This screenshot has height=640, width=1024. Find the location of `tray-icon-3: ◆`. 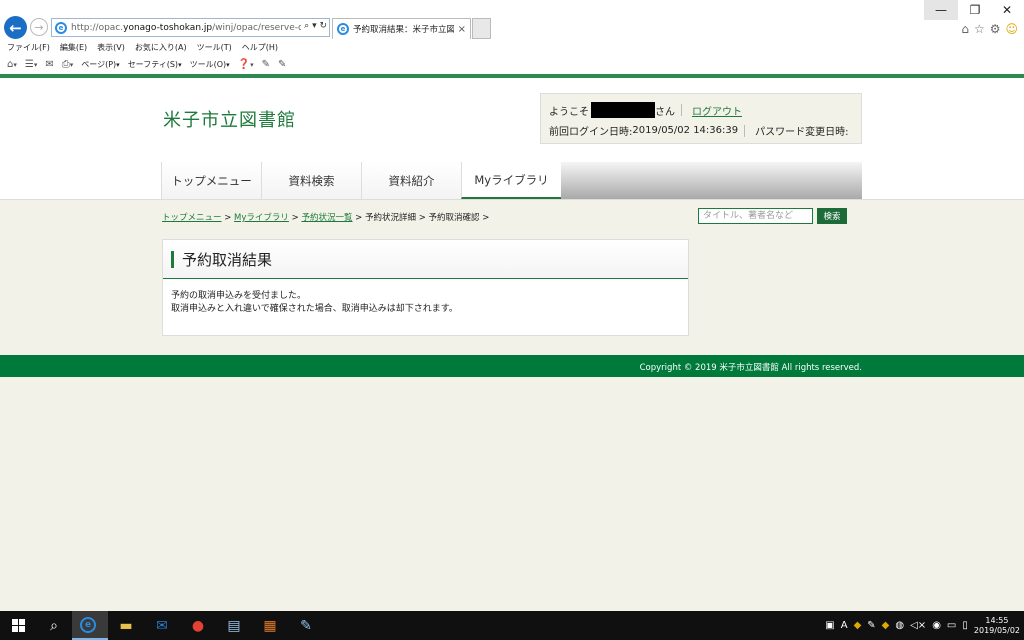

tray-icon-3: ◆ is located at coordinates (886, 625).